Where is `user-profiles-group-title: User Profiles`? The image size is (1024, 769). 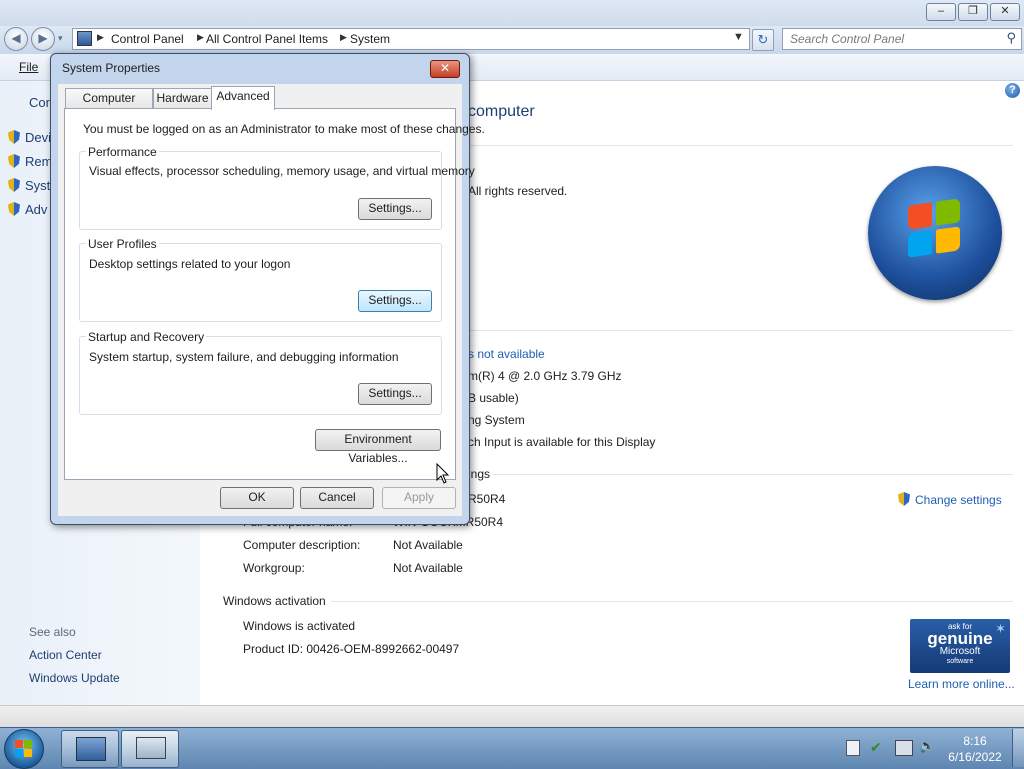
user-profiles-group-title: User Profiles is located at coordinates (122, 244).